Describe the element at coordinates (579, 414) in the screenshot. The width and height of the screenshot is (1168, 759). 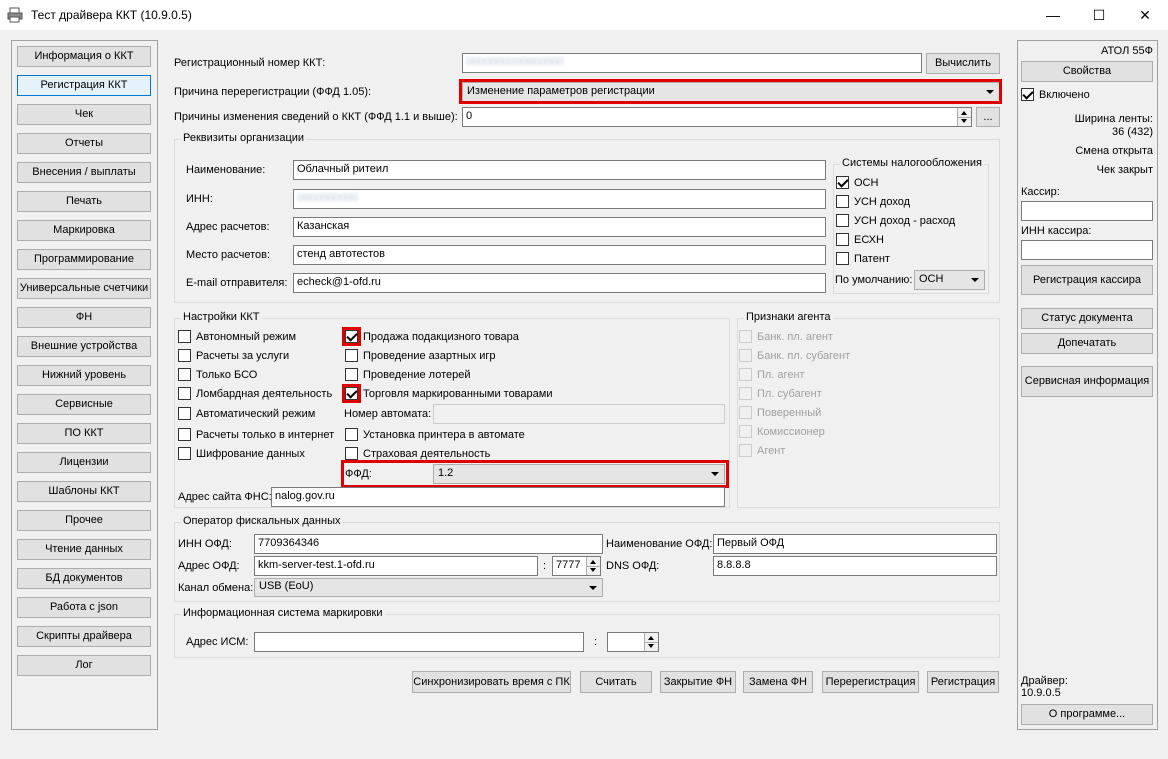
I see `automat-input` at that location.